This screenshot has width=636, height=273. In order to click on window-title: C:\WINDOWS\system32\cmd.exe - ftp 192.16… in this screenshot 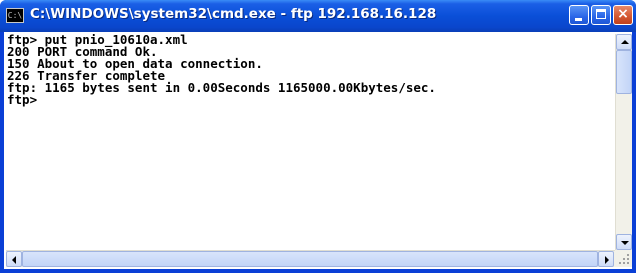, I will do `click(233, 14)`.